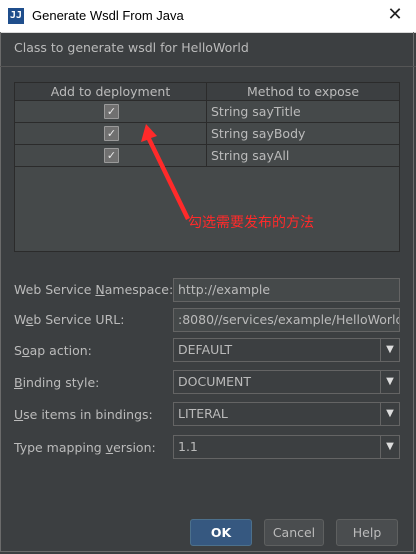  What do you see at coordinates (69, 319) in the screenshot?
I see `url-label: Web Service URL:` at bounding box center [69, 319].